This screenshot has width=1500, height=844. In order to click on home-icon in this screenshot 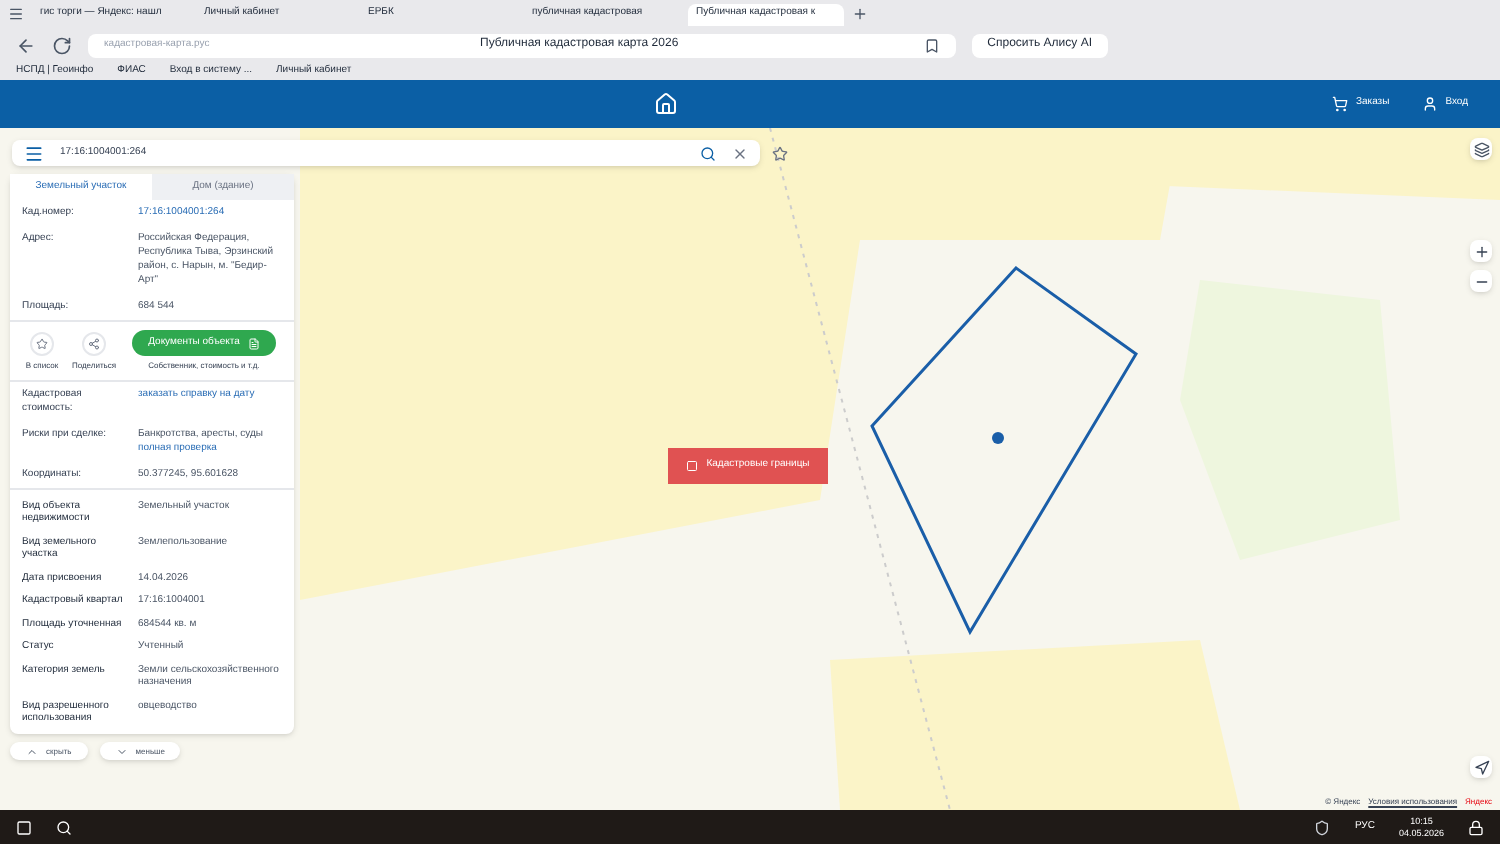, I will do `click(665, 104)`.